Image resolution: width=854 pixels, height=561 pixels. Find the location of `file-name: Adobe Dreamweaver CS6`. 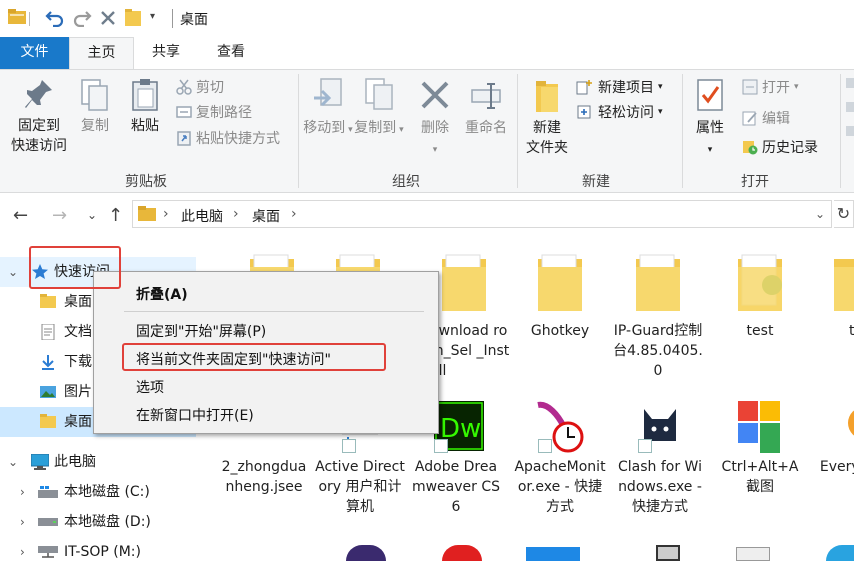

file-name: Adobe Dreamweaver CS6 is located at coordinates (456, 487).